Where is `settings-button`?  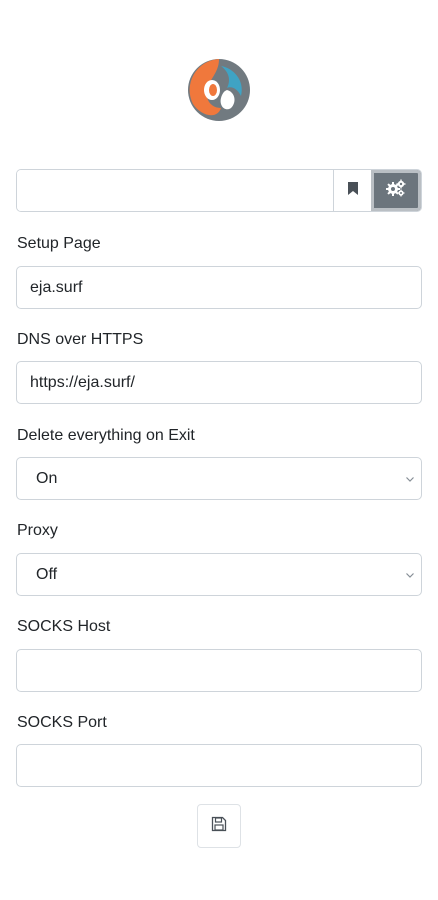
settings-button is located at coordinates (396, 190).